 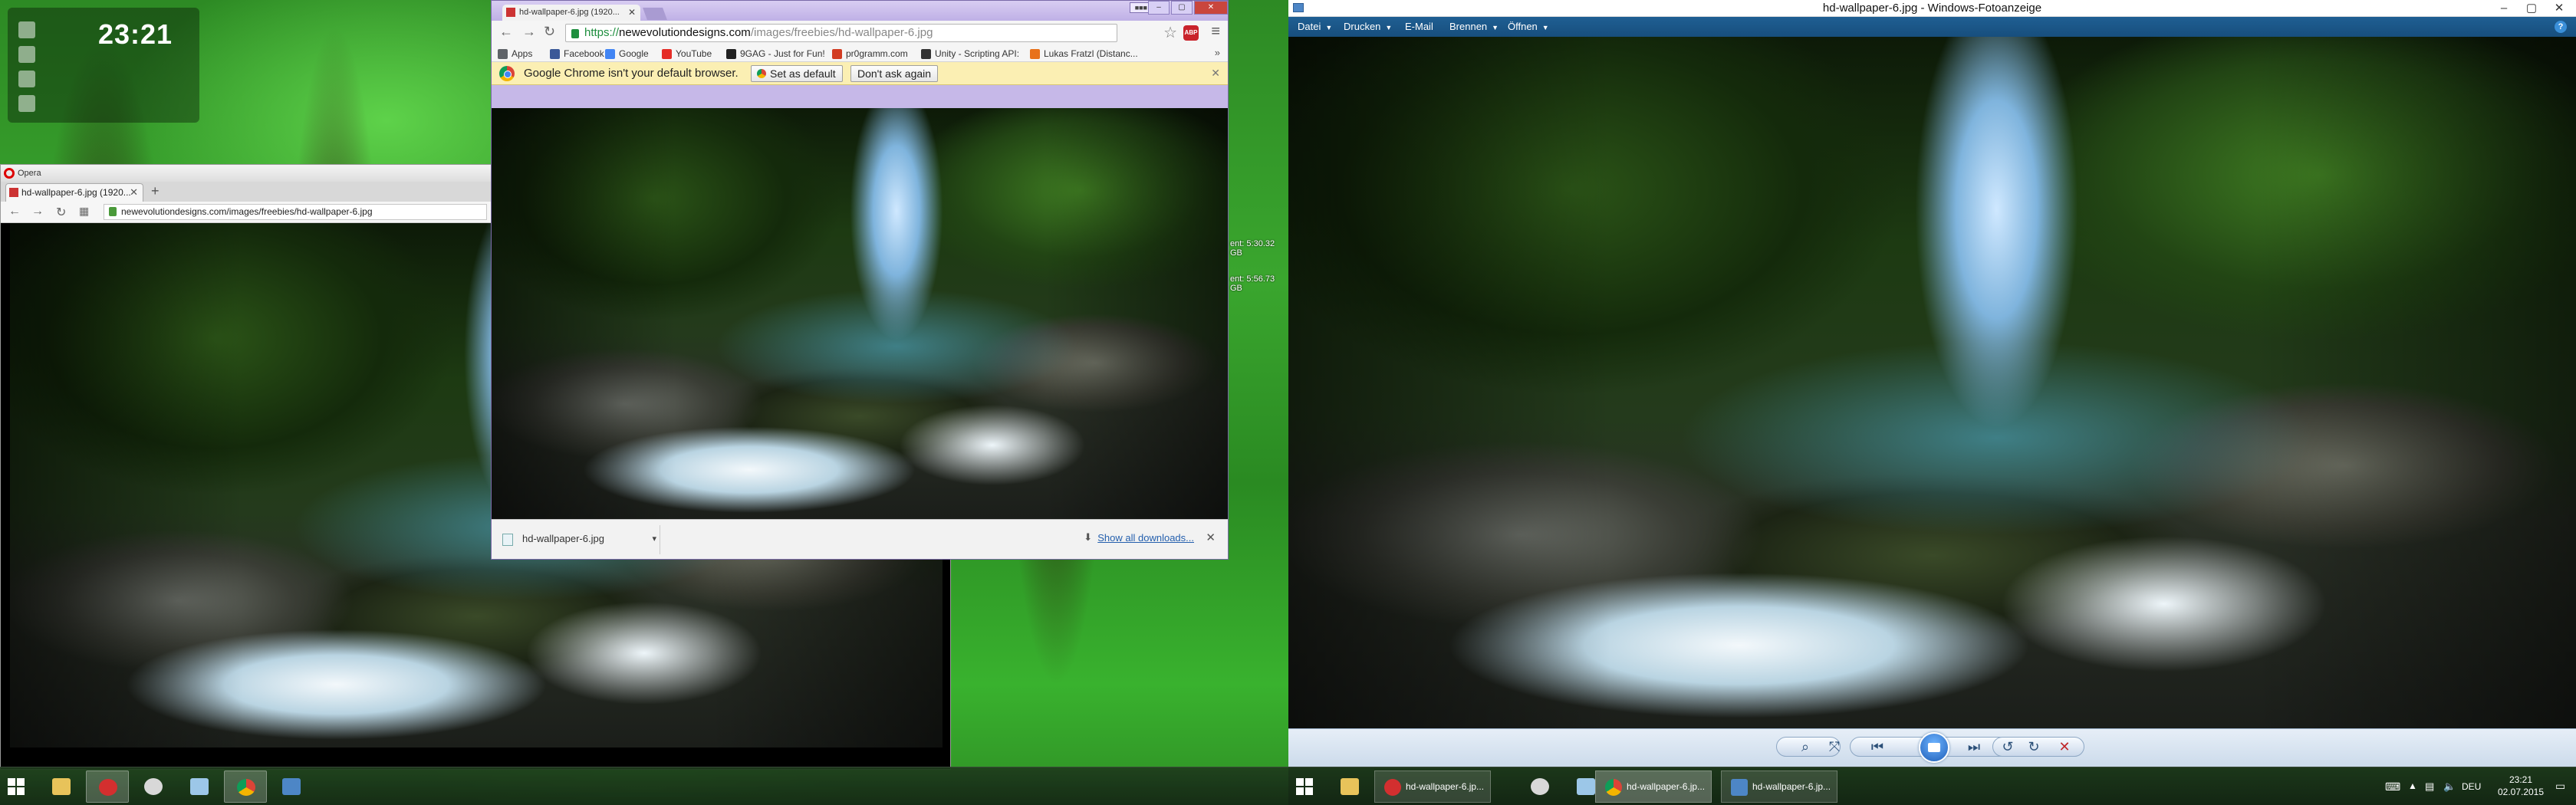 I want to click on language-indicator: DEU, so click(x=2471, y=786).